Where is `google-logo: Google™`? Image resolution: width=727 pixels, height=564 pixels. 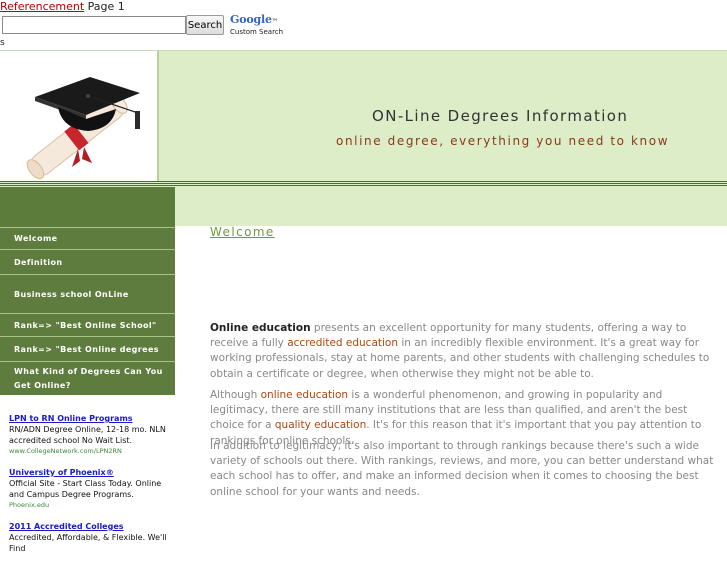 google-logo: Google™ is located at coordinates (260, 21).